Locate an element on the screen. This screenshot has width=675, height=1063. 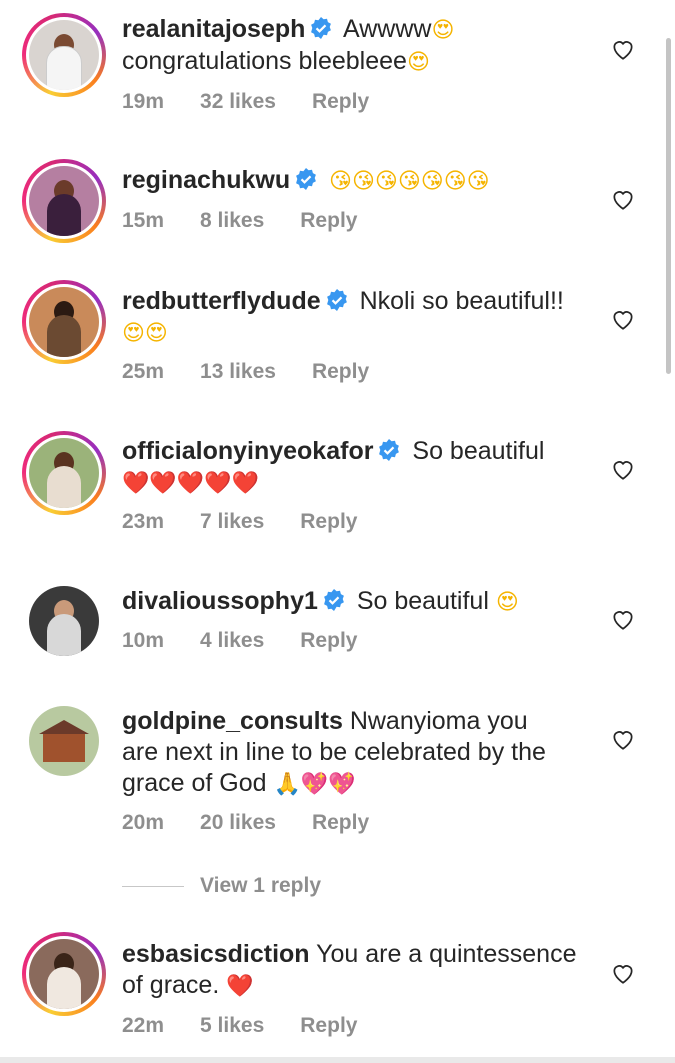
comment-likes: 7 likes is located at coordinates (232, 521).